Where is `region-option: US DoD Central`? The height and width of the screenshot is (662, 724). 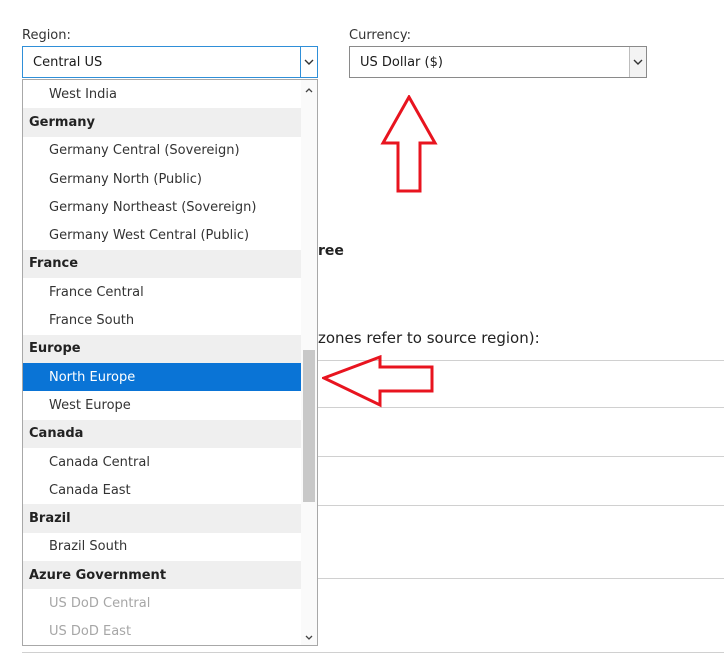
region-option: US DoD Central is located at coordinates (100, 603).